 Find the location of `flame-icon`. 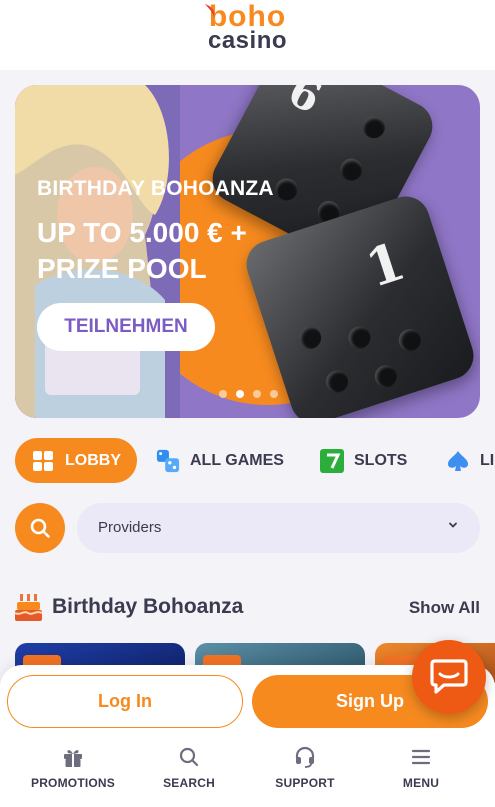

flame-icon is located at coordinates (210, 11).